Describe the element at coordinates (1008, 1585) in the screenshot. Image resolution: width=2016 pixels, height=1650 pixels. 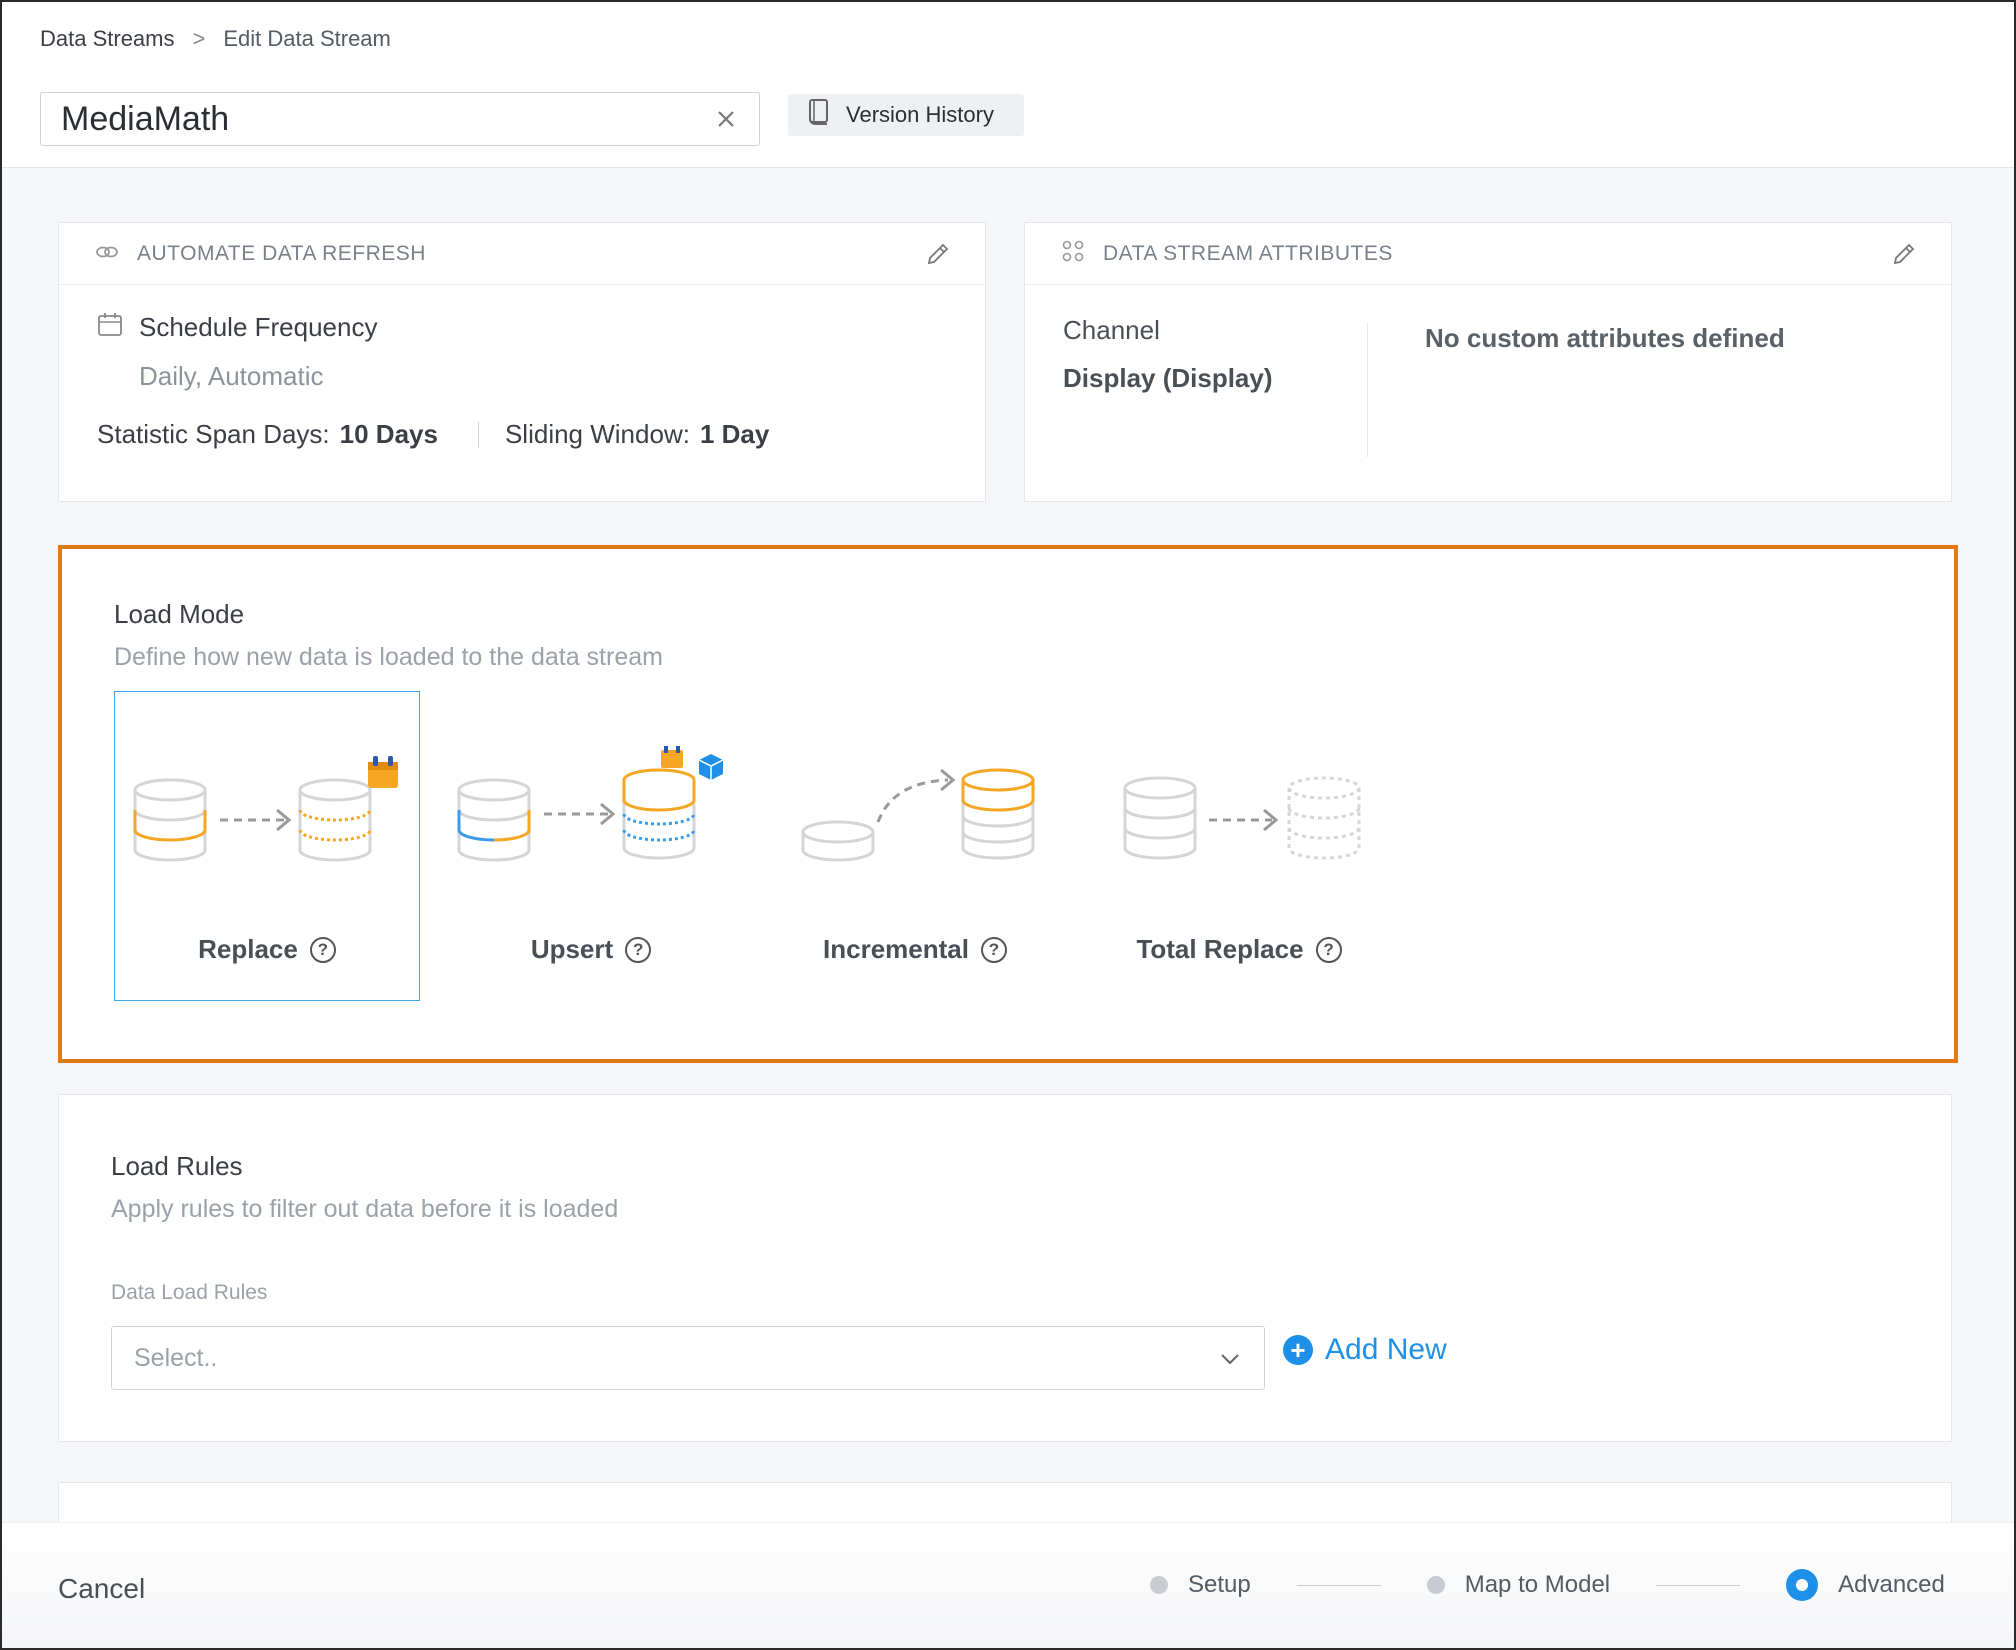
I see `wizard-footer: Cancel Setup Map to Model Advanced` at that location.